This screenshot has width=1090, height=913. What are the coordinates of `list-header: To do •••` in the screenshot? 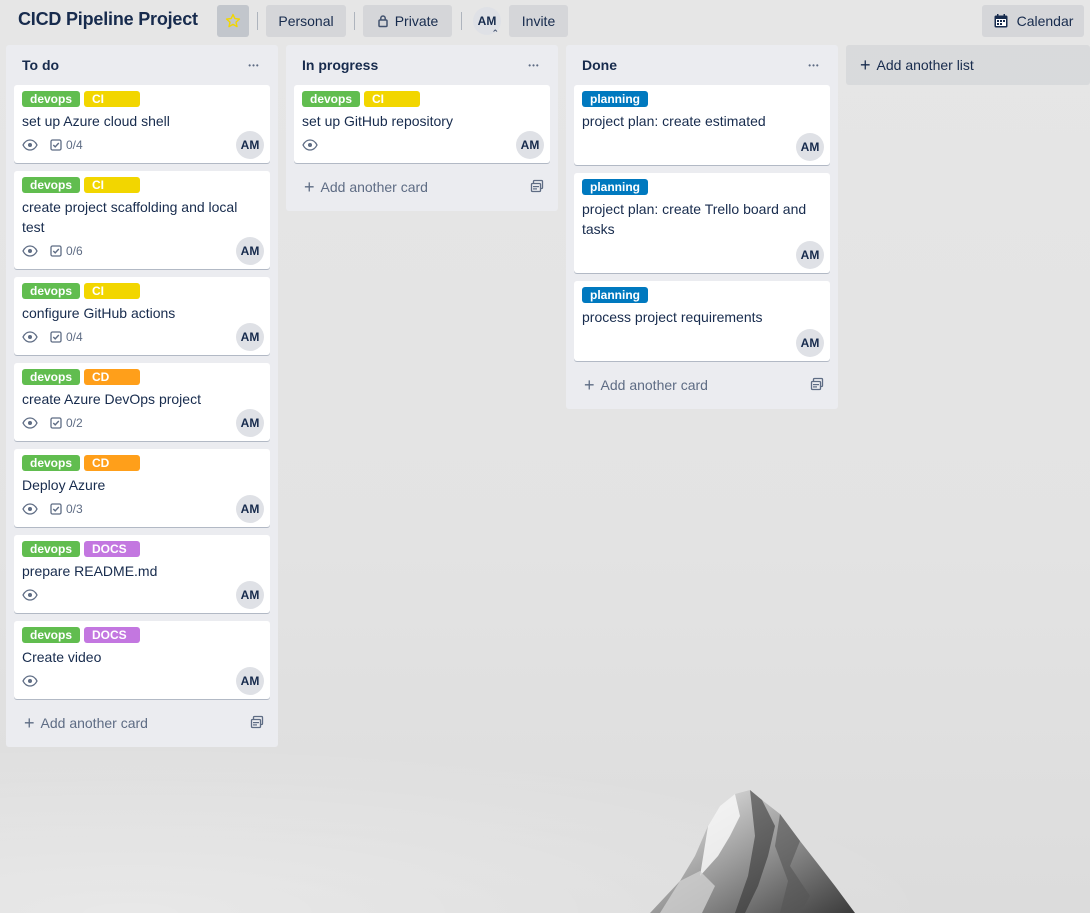 It's located at (142, 65).